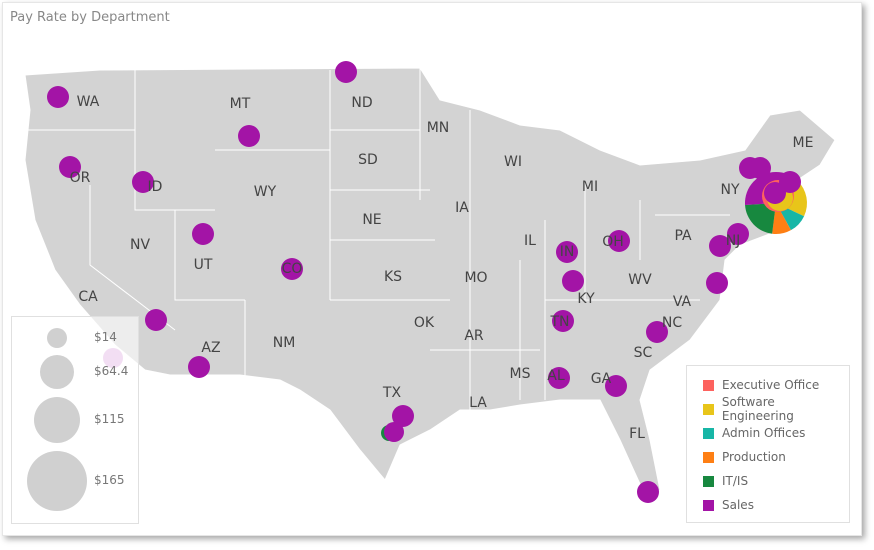 The width and height of the screenshot is (874, 550). What do you see at coordinates (754, 457) in the screenshot?
I see `legend-label: Production` at bounding box center [754, 457].